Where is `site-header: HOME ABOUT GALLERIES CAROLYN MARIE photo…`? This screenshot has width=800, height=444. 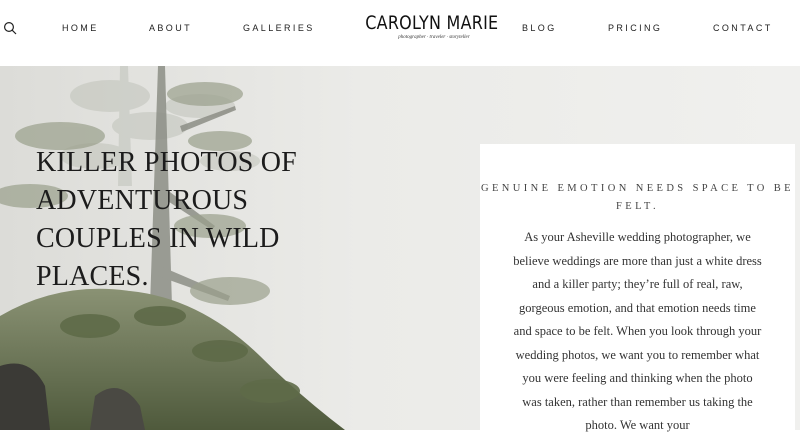
site-header: HOME ABOUT GALLERIES CAROLYN MARIE photo… is located at coordinates (400, 33).